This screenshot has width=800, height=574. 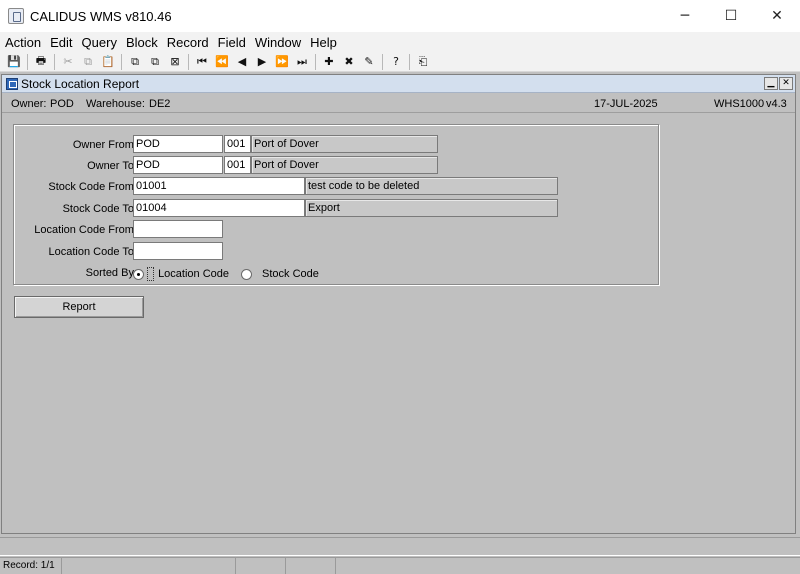 I want to click on owner-label: Owner:, so click(x=29, y=104).